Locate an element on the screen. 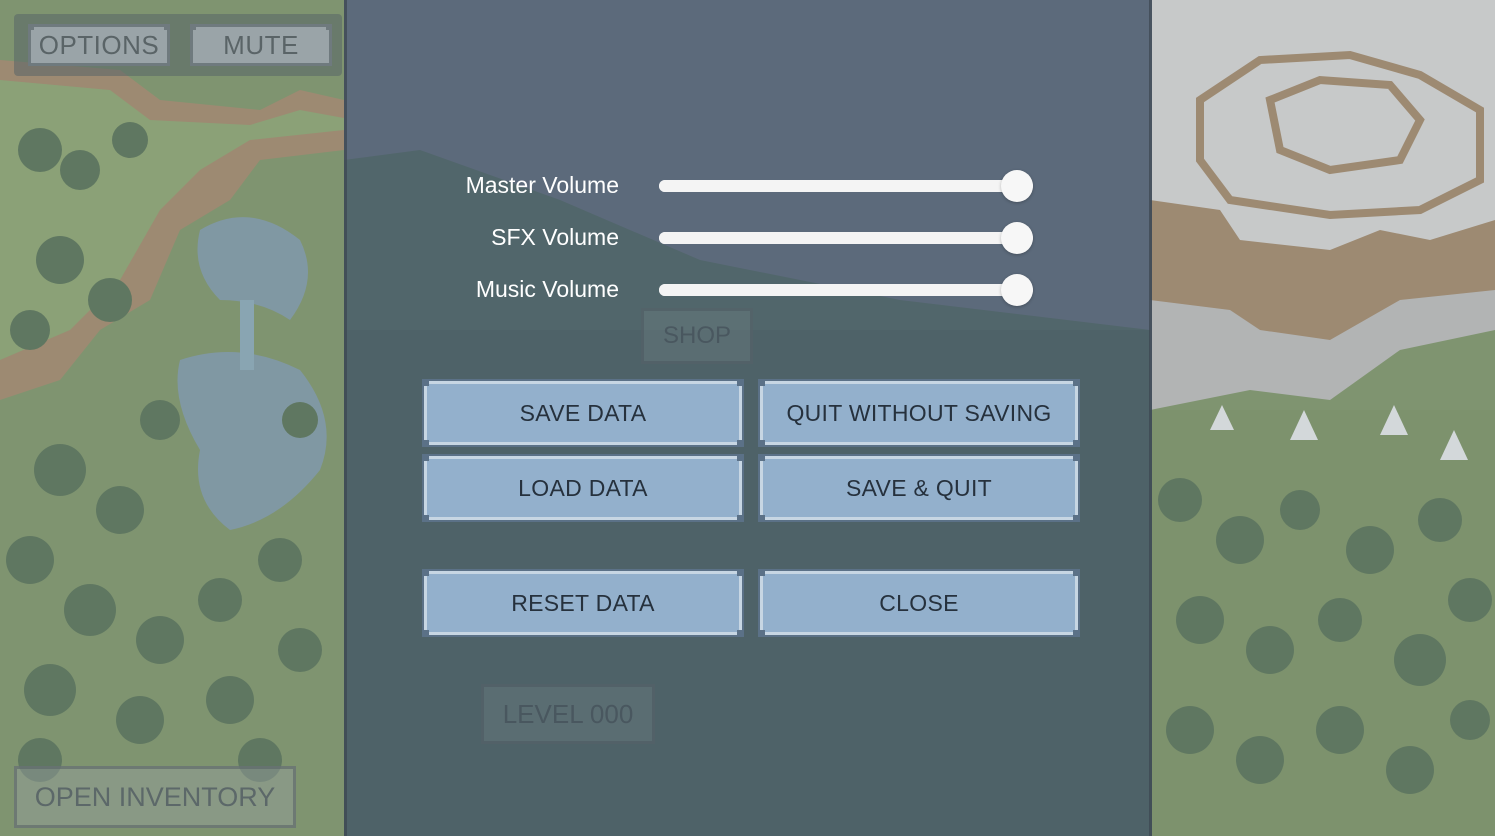 Image resolution: width=1495 pixels, height=836 pixels. quit-without-saving-label: QUIT WITHOUT SAVING is located at coordinates (919, 413).